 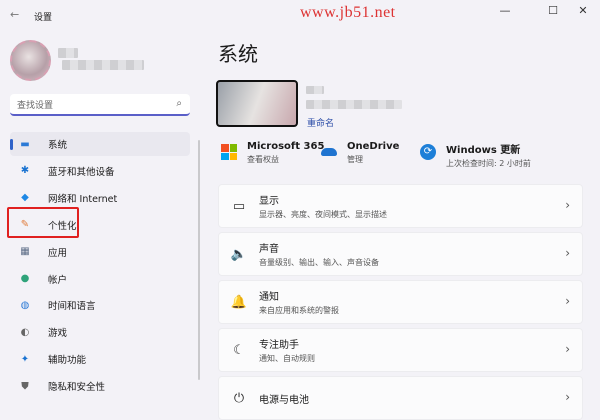 I want to click on account-icon: ●, so click(x=25, y=278).